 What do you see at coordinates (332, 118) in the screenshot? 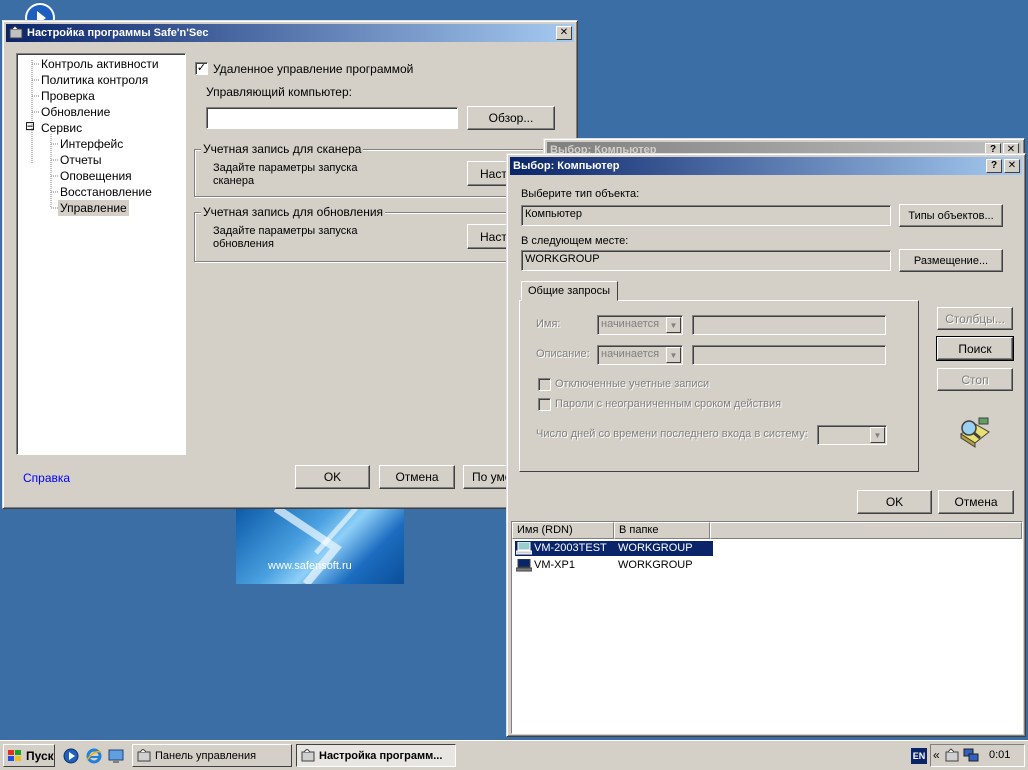
I see `managing-computer-input` at bounding box center [332, 118].